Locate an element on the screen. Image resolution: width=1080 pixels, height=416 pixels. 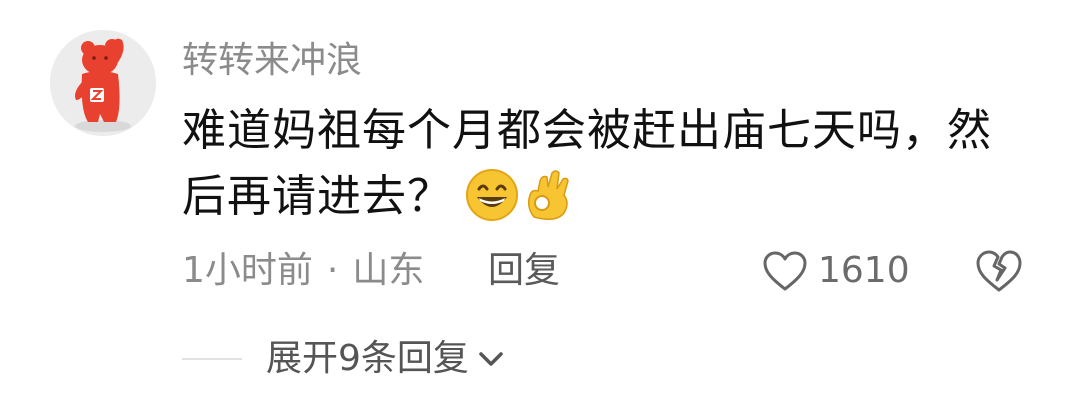
comment-text-line-2: 后再请进去？ is located at coordinates (612, 197).